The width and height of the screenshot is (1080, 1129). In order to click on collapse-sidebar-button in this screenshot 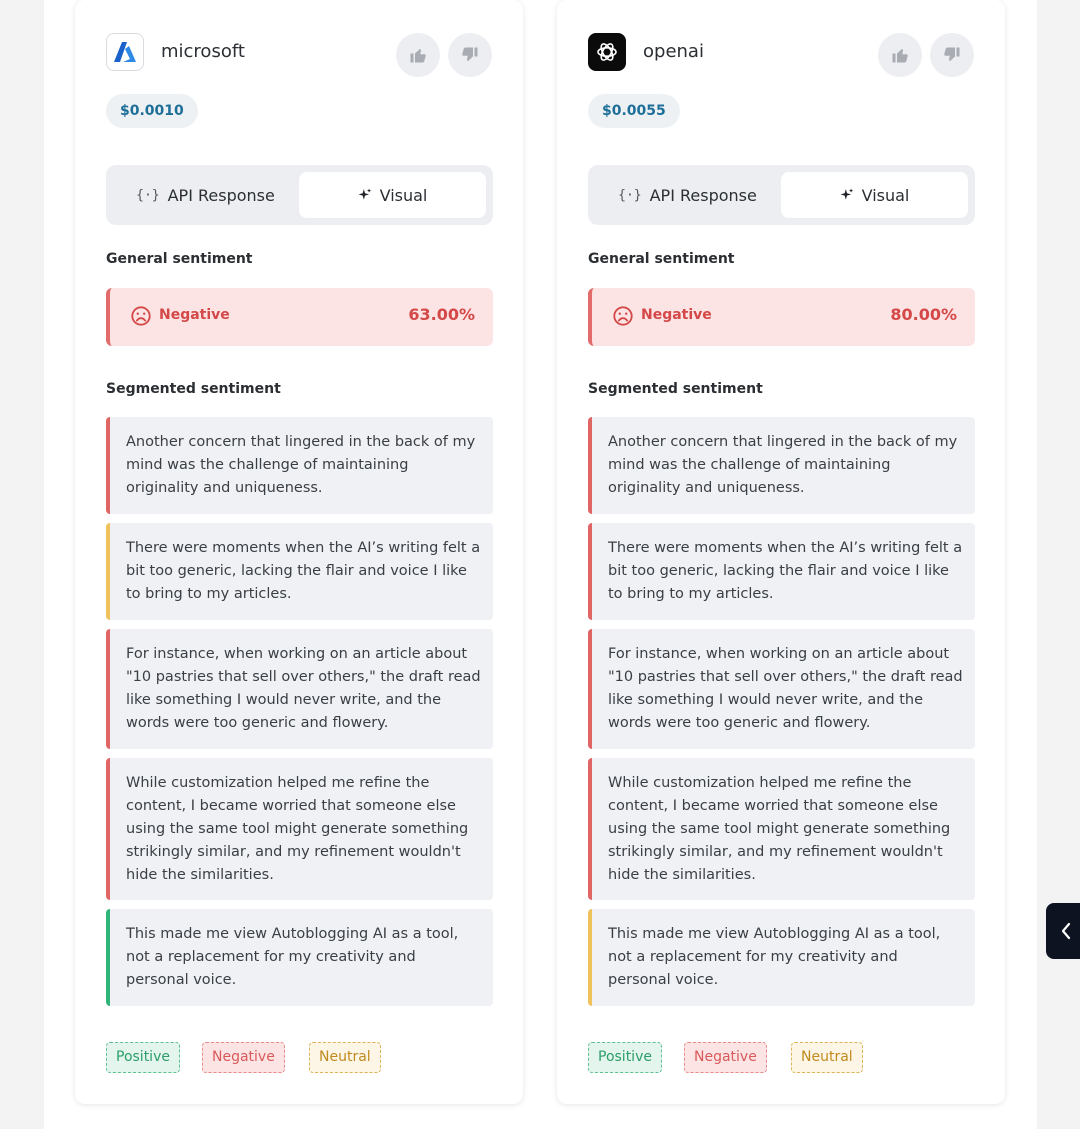, I will do `click(1063, 931)`.